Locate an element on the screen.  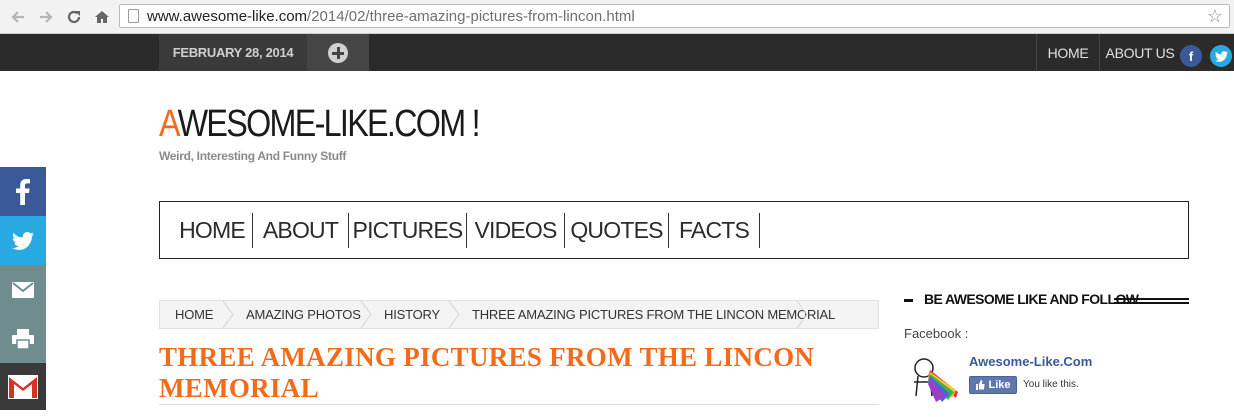
site-top-bar: FEBRUARY 28, 2014 HOME ABOUT US f is located at coordinates (617, 52).